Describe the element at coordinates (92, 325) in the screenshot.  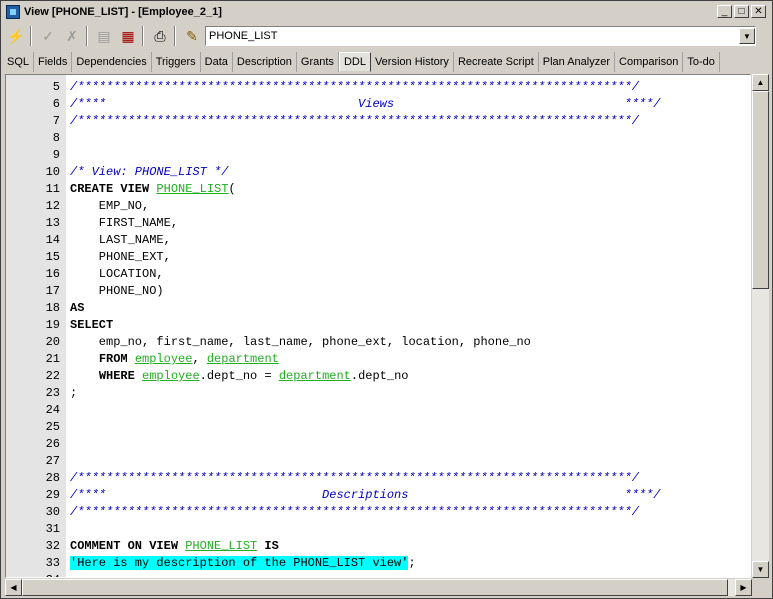
I see `sql-keyword: SELECT` at that location.